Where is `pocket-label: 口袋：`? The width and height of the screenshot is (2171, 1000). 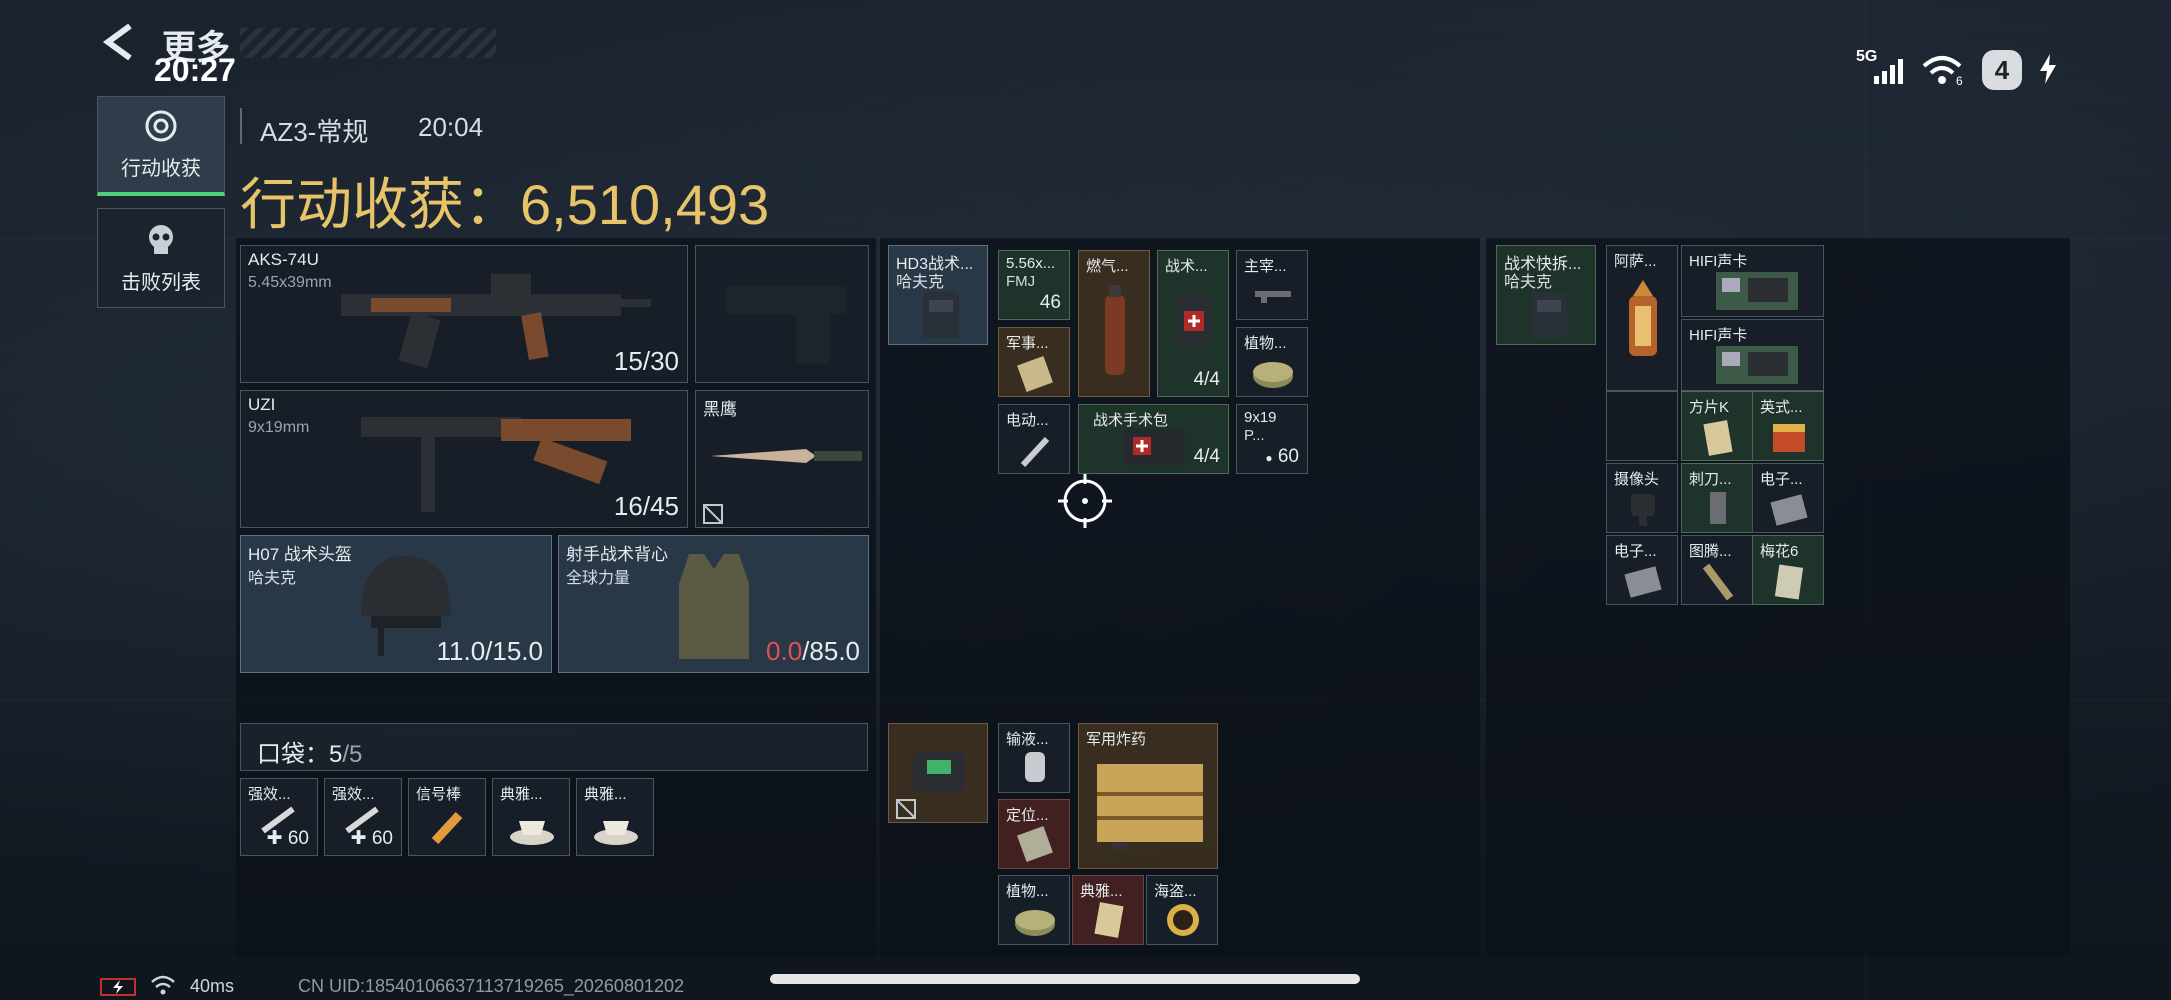 pocket-label: 口袋： is located at coordinates (293, 754).